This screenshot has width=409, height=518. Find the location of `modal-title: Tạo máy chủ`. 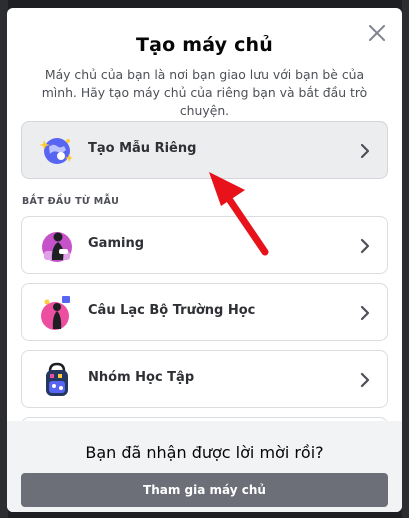

modal-title: Tạo máy chủ is located at coordinates (204, 45).